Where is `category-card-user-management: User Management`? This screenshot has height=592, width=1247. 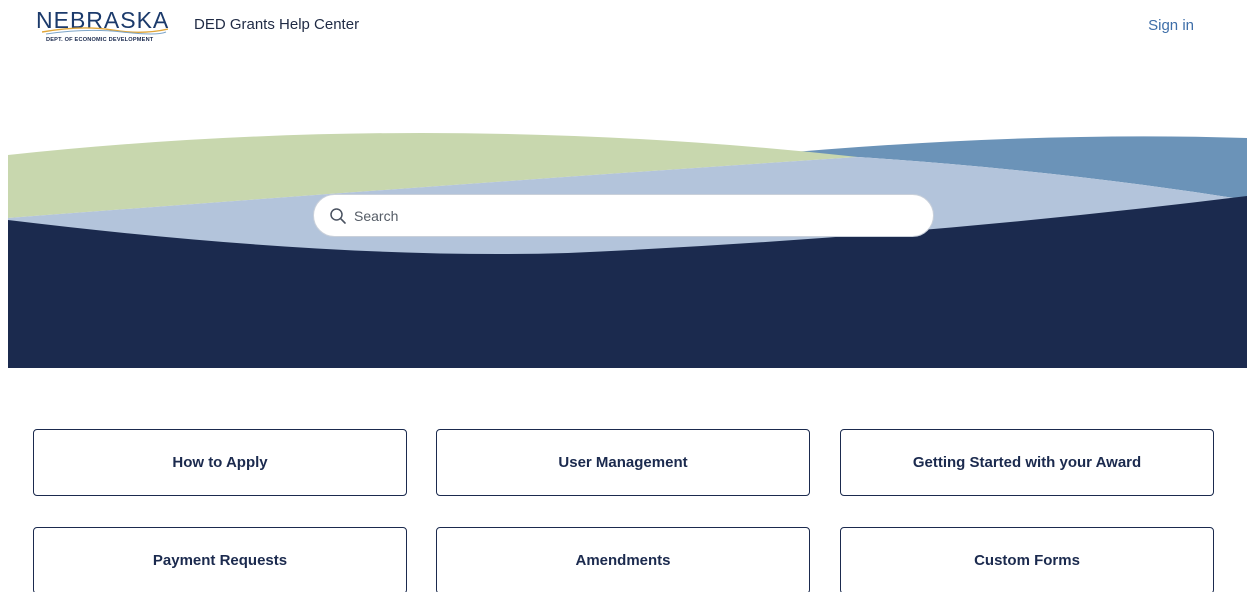 category-card-user-management: User Management is located at coordinates (623, 462).